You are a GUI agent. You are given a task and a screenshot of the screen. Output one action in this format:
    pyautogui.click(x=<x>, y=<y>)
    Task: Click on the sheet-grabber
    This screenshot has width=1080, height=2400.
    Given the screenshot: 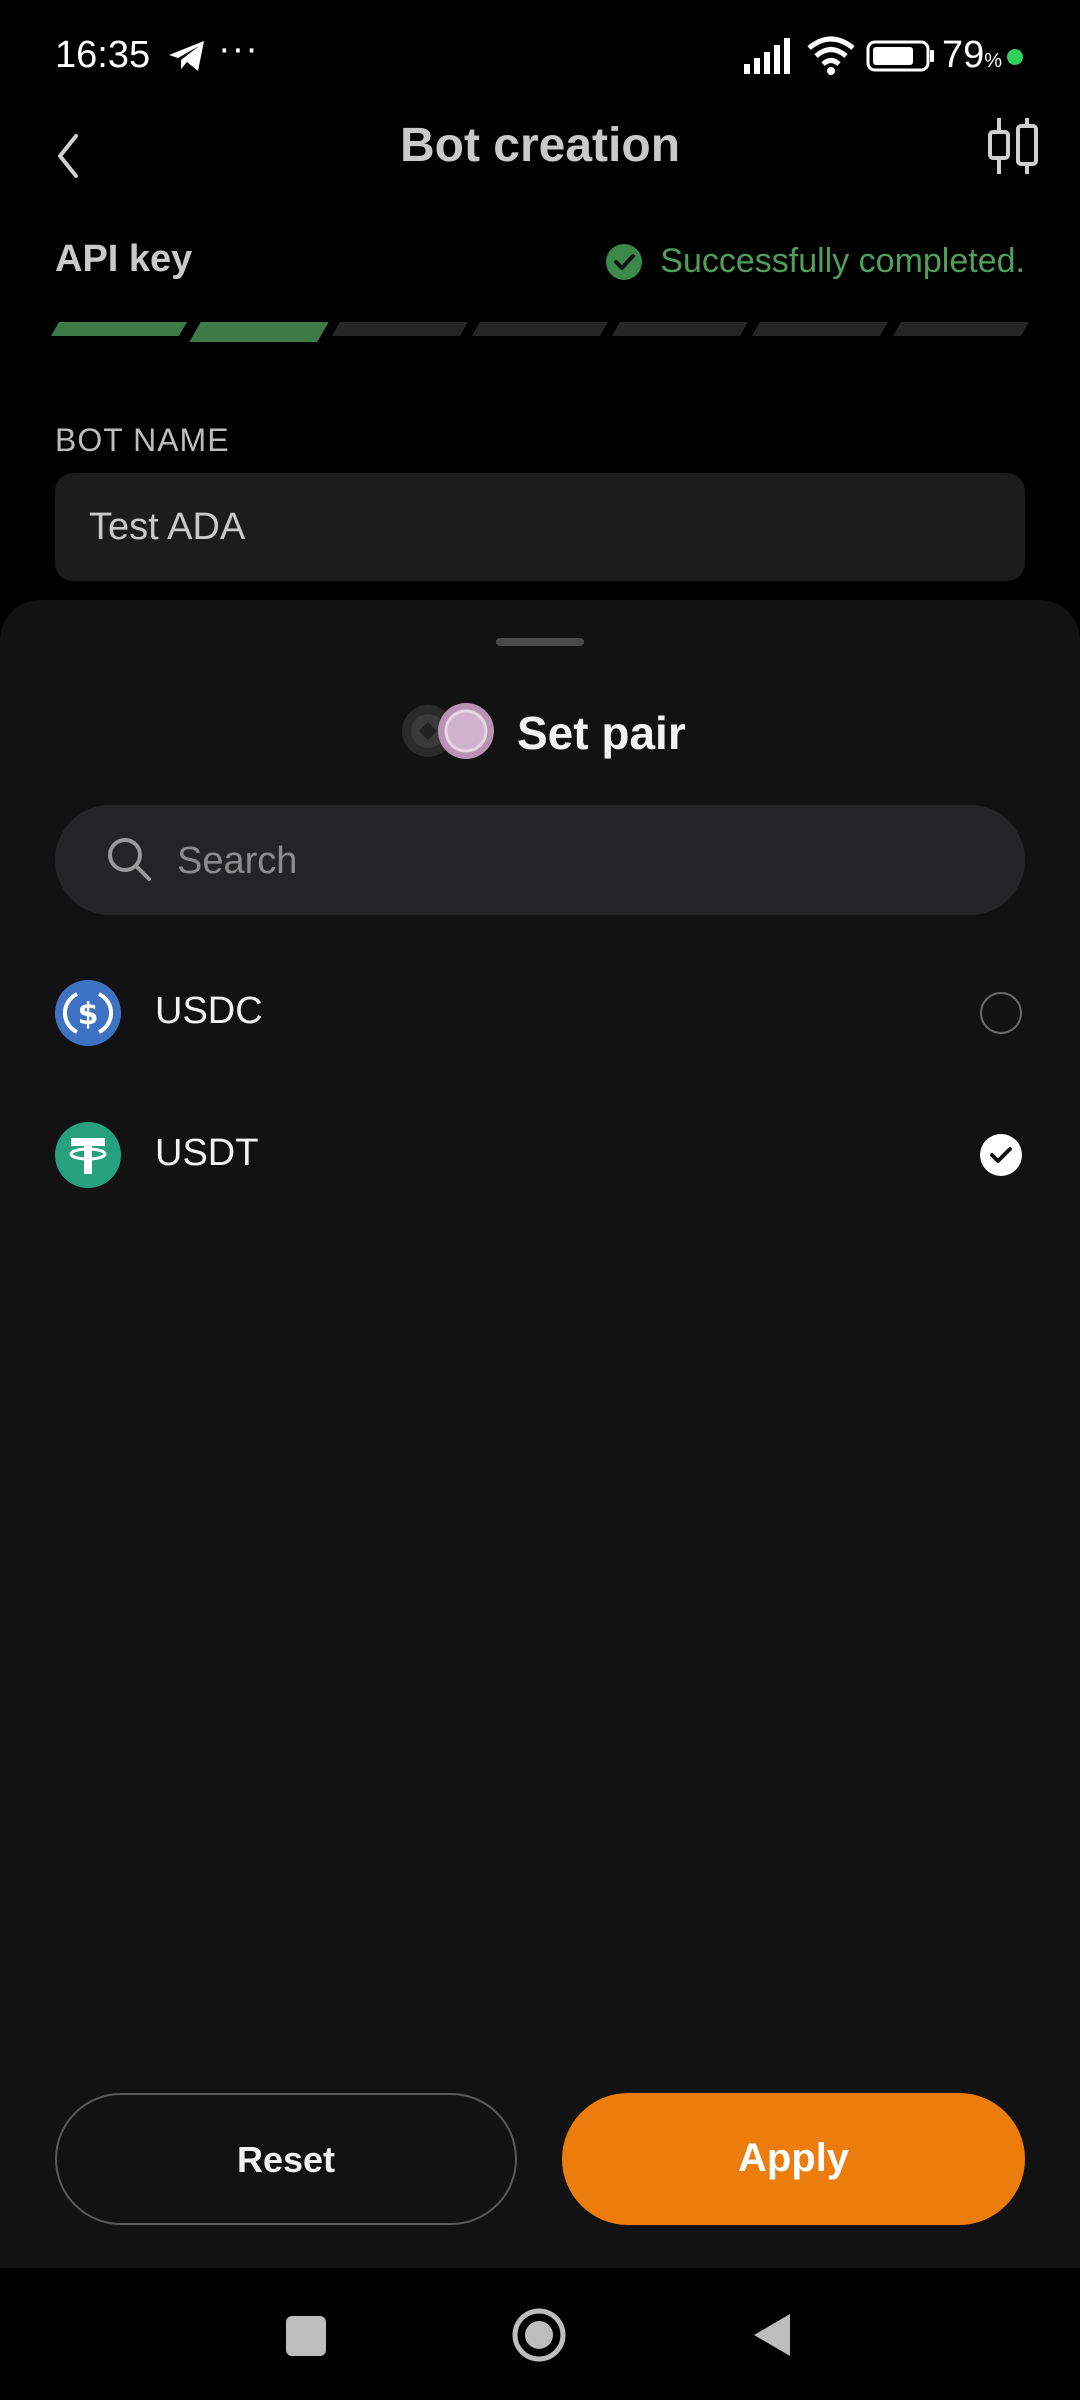 What is the action you would take?
    pyautogui.click(x=540, y=642)
    